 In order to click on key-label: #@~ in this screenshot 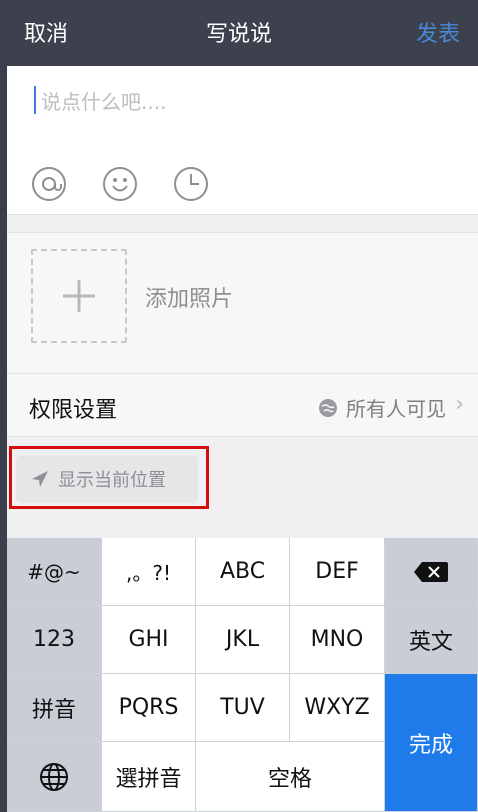, I will do `click(54, 571)`.